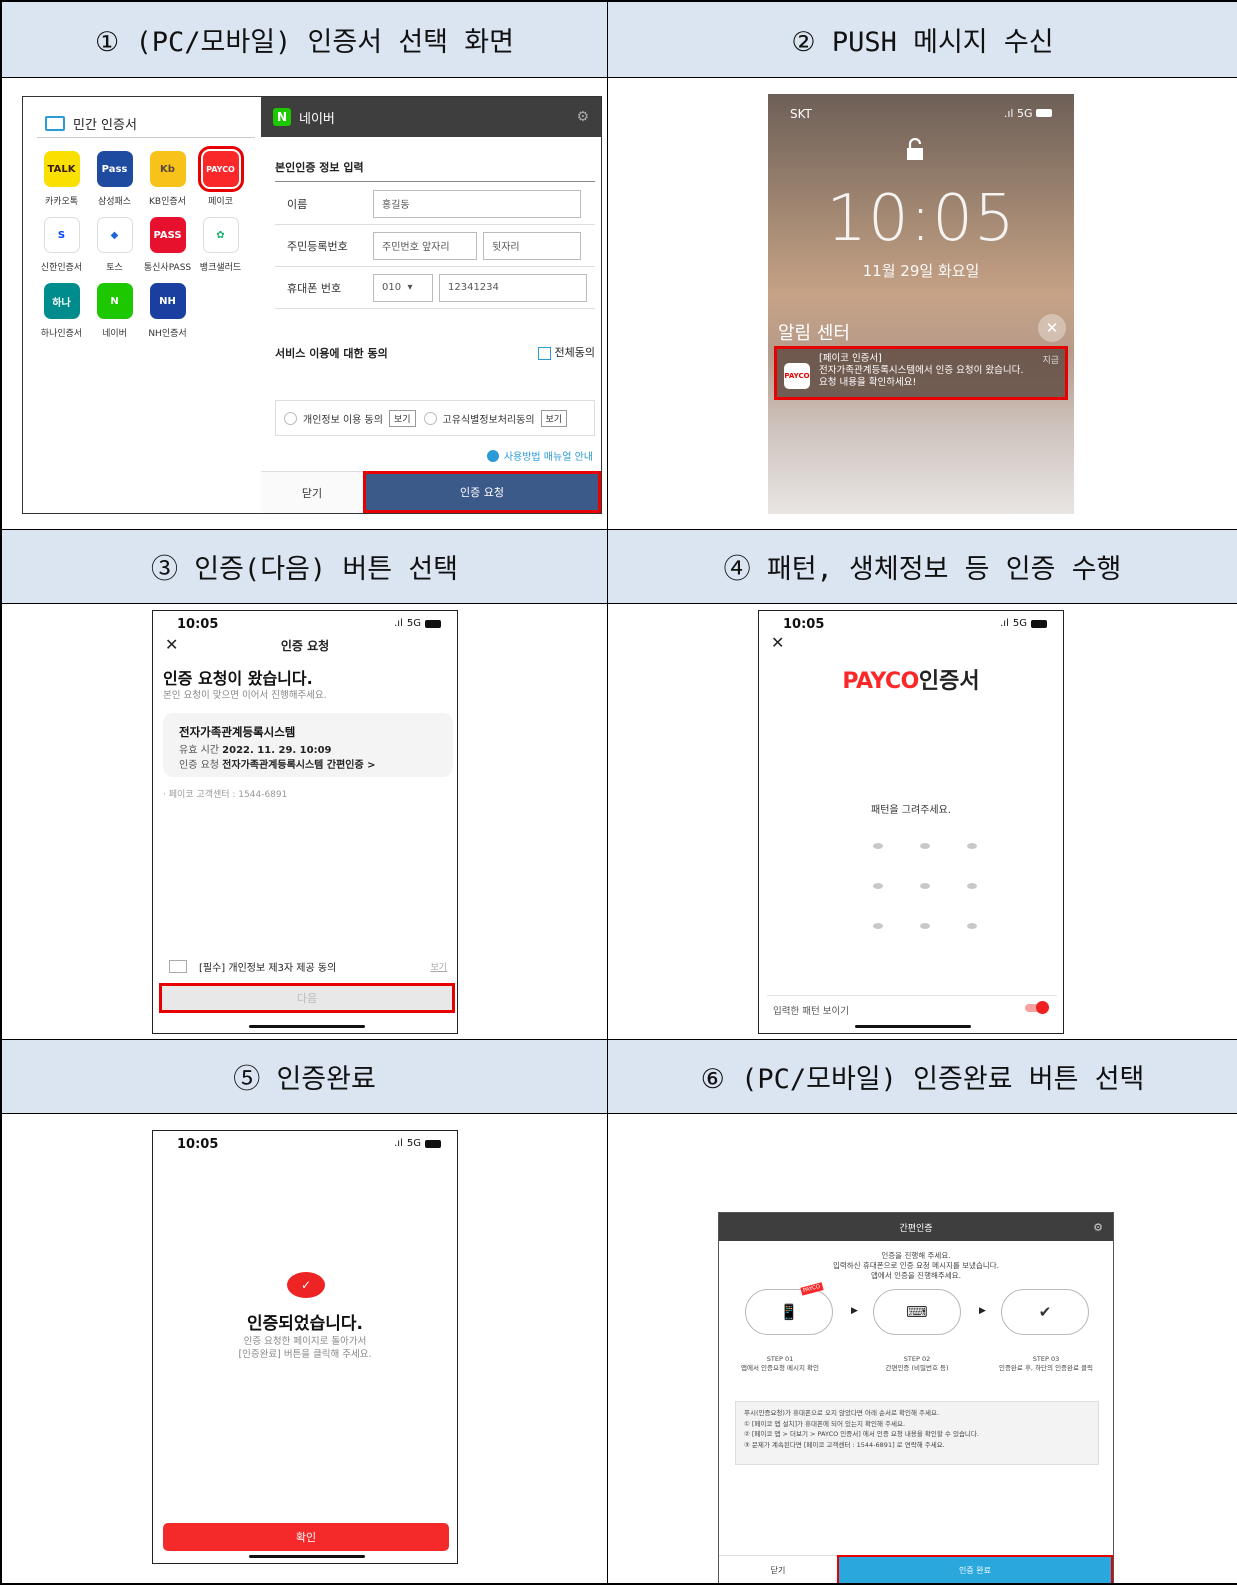 The height and width of the screenshot is (1585, 1237). I want to click on cert-label: 통신사PASS, so click(167, 268).